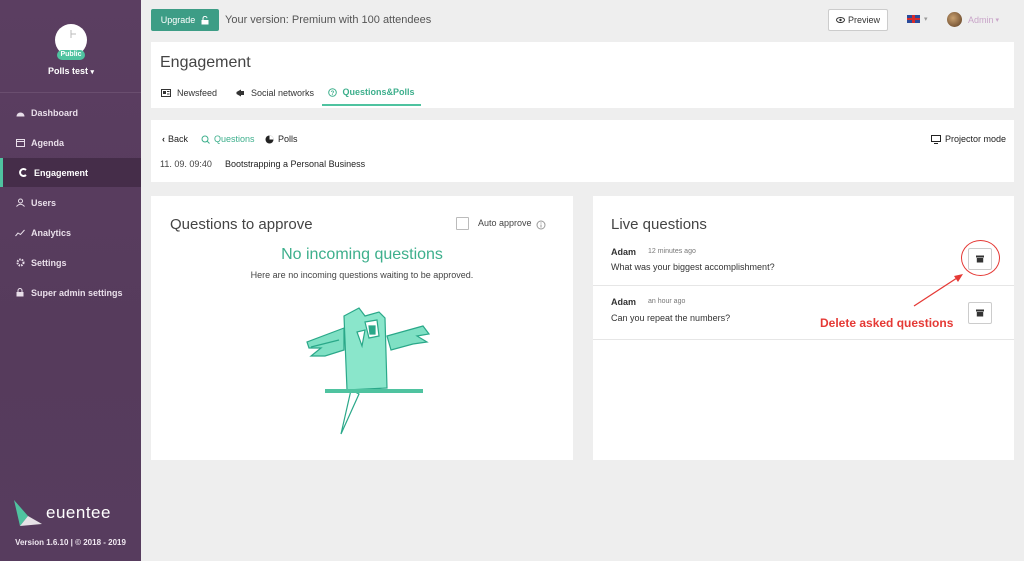  Describe the element at coordinates (288, 139) in the screenshot. I see `polls-label: Polls` at that location.